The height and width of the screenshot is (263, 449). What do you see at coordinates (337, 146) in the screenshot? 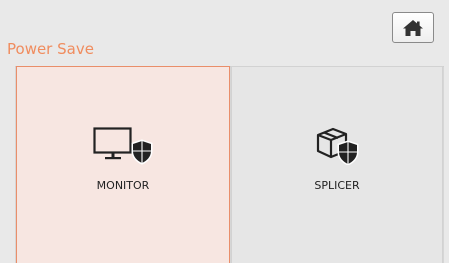
I see `box-shield-icon` at bounding box center [337, 146].